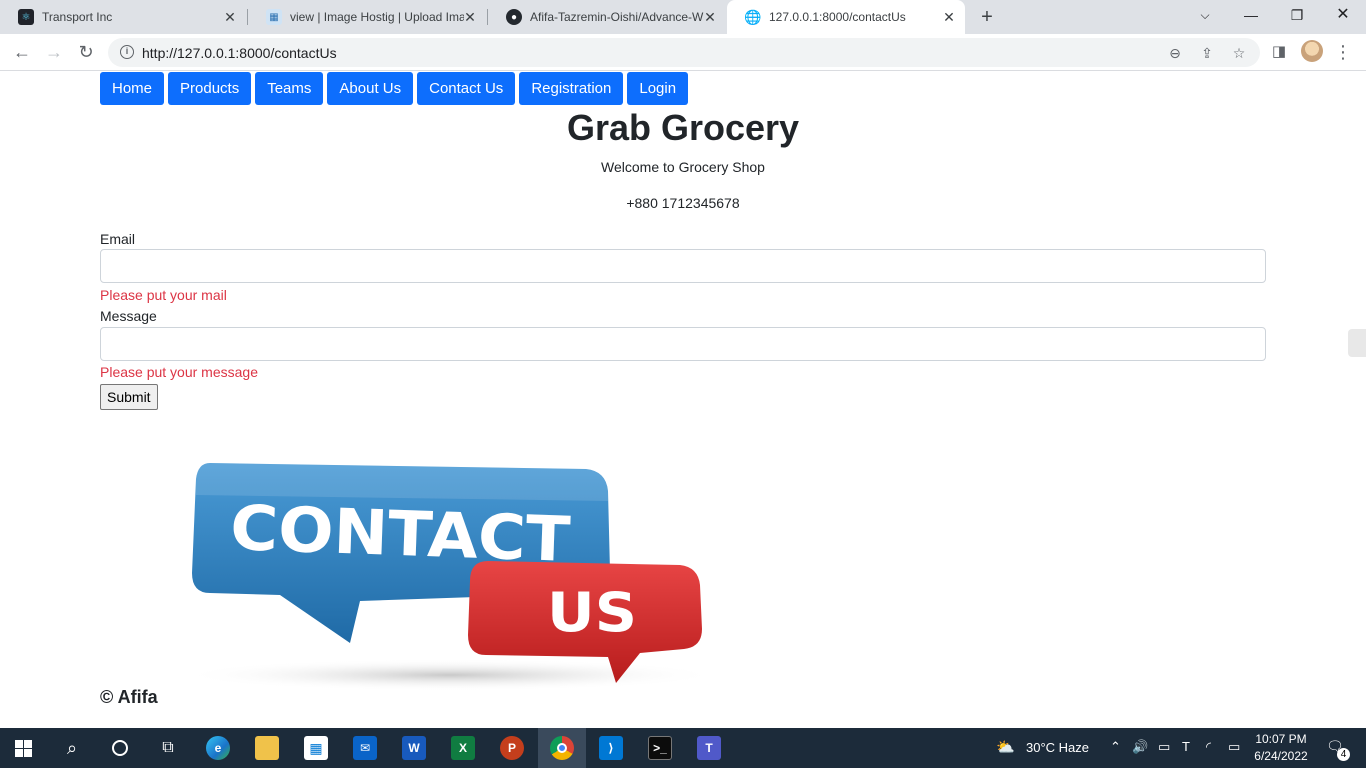 The image size is (1366, 768). Describe the element at coordinates (274, 17) in the screenshot. I see `image-host-icon: ▦` at that location.